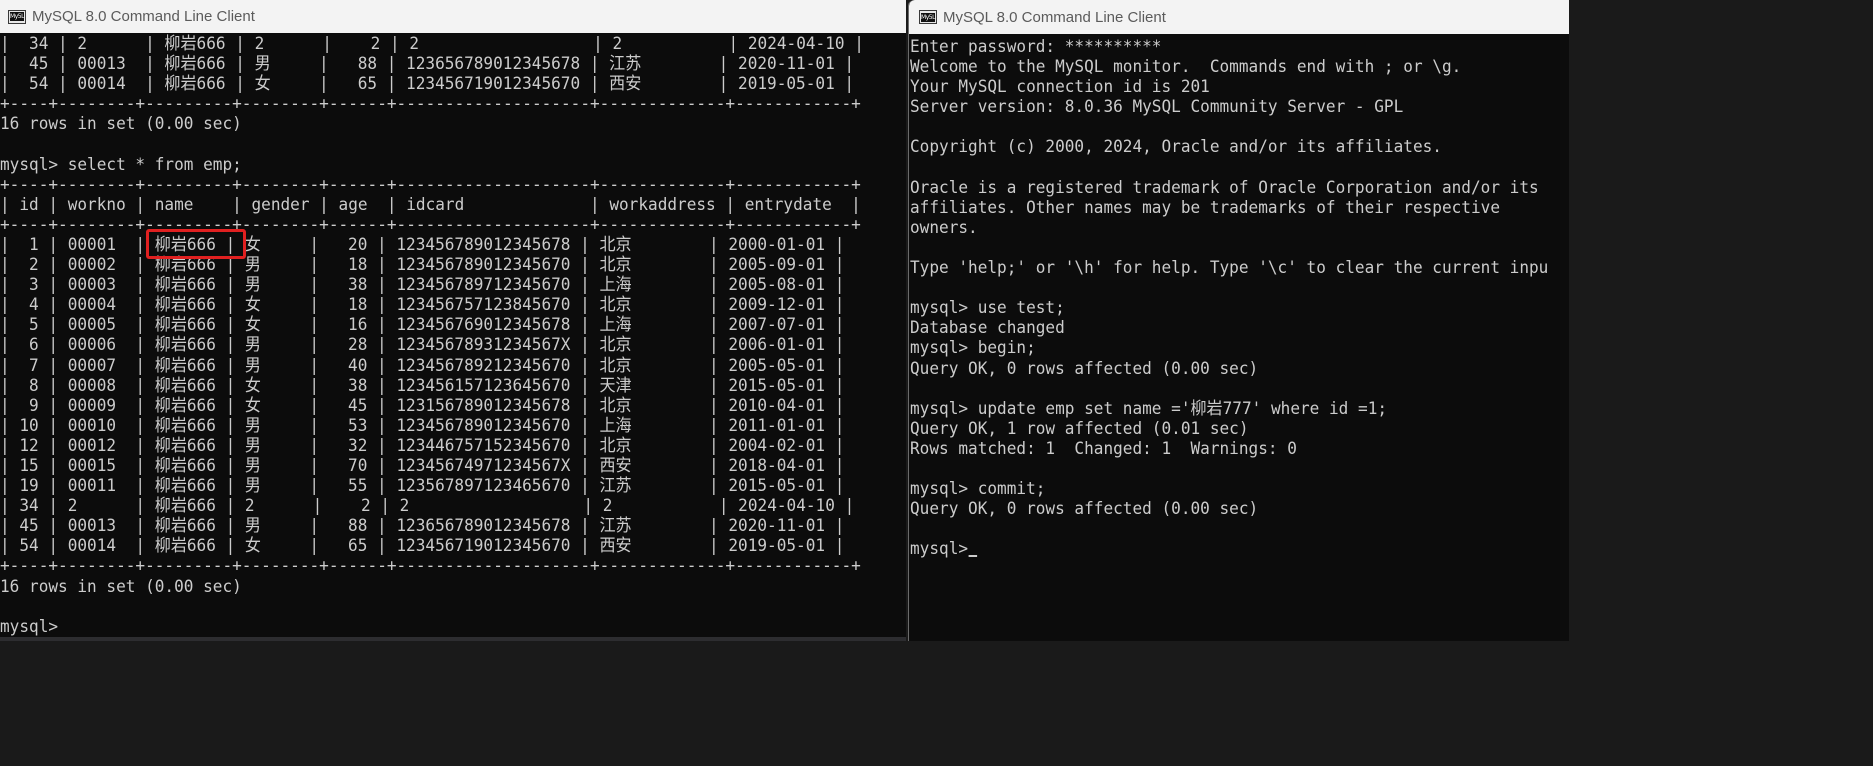  Describe the element at coordinates (1103, 448) in the screenshot. I see `terminal-line: Rows matched: 1 Changed: 1 Warnings: 0` at that location.